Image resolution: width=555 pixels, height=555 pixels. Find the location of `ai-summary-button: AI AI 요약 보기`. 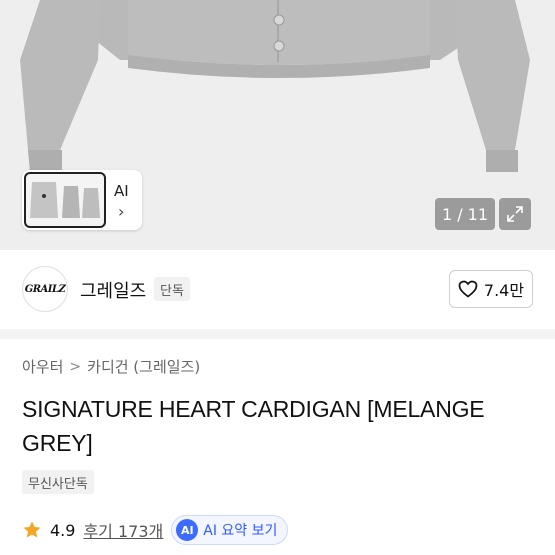

ai-summary-button: AI AI 요약 보기 is located at coordinates (230, 530).